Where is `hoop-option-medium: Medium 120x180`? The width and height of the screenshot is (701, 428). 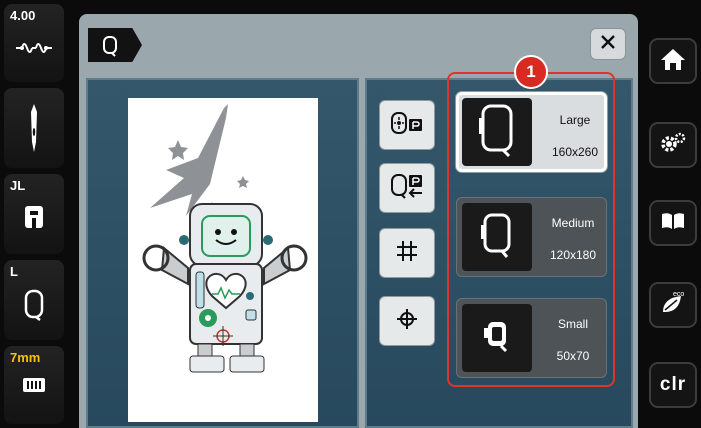 hoop-option-medium: Medium 120x180 is located at coordinates (531, 237).